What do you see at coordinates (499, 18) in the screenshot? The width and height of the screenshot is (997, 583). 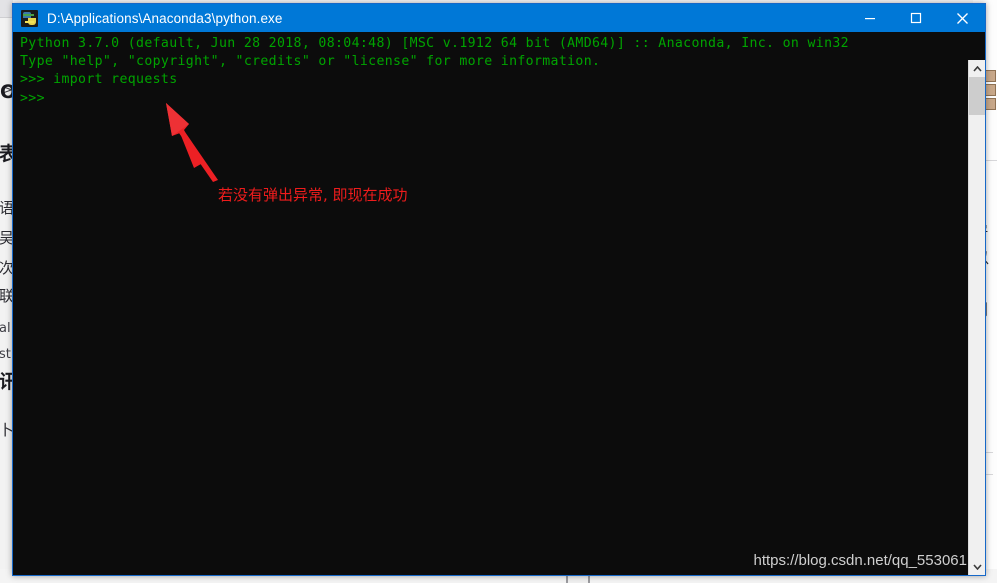 I see `window-titlebar: D:\Applications\Anaconda3\python.exe` at bounding box center [499, 18].